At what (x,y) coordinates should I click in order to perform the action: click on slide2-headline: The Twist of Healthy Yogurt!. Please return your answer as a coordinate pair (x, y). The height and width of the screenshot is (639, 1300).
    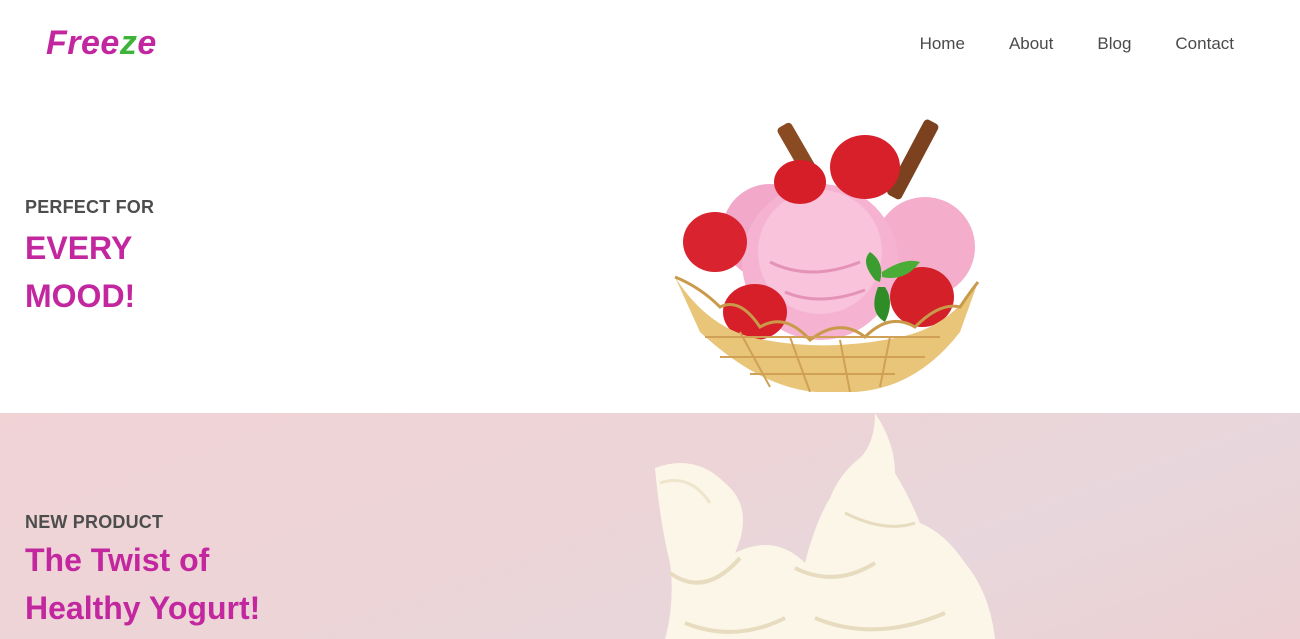
    Looking at the image, I should click on (142, 584).